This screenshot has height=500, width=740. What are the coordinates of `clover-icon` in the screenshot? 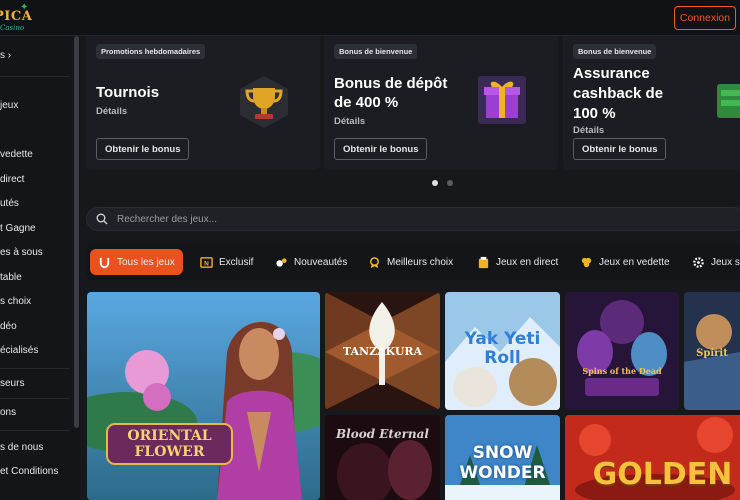 It's located at (586, 262).